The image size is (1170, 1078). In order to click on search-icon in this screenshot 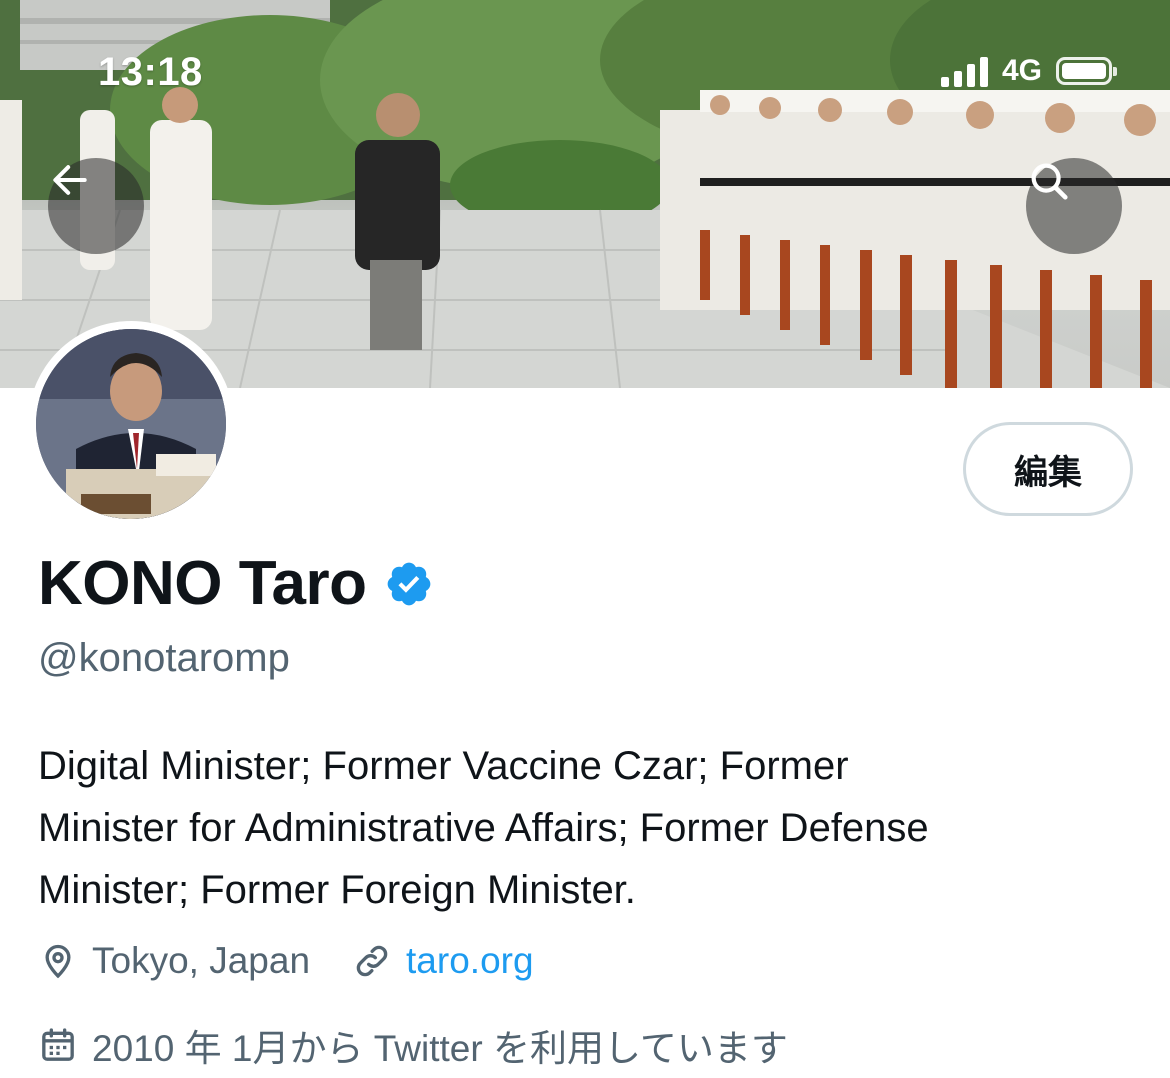, I will do `click(1049, 181)`.